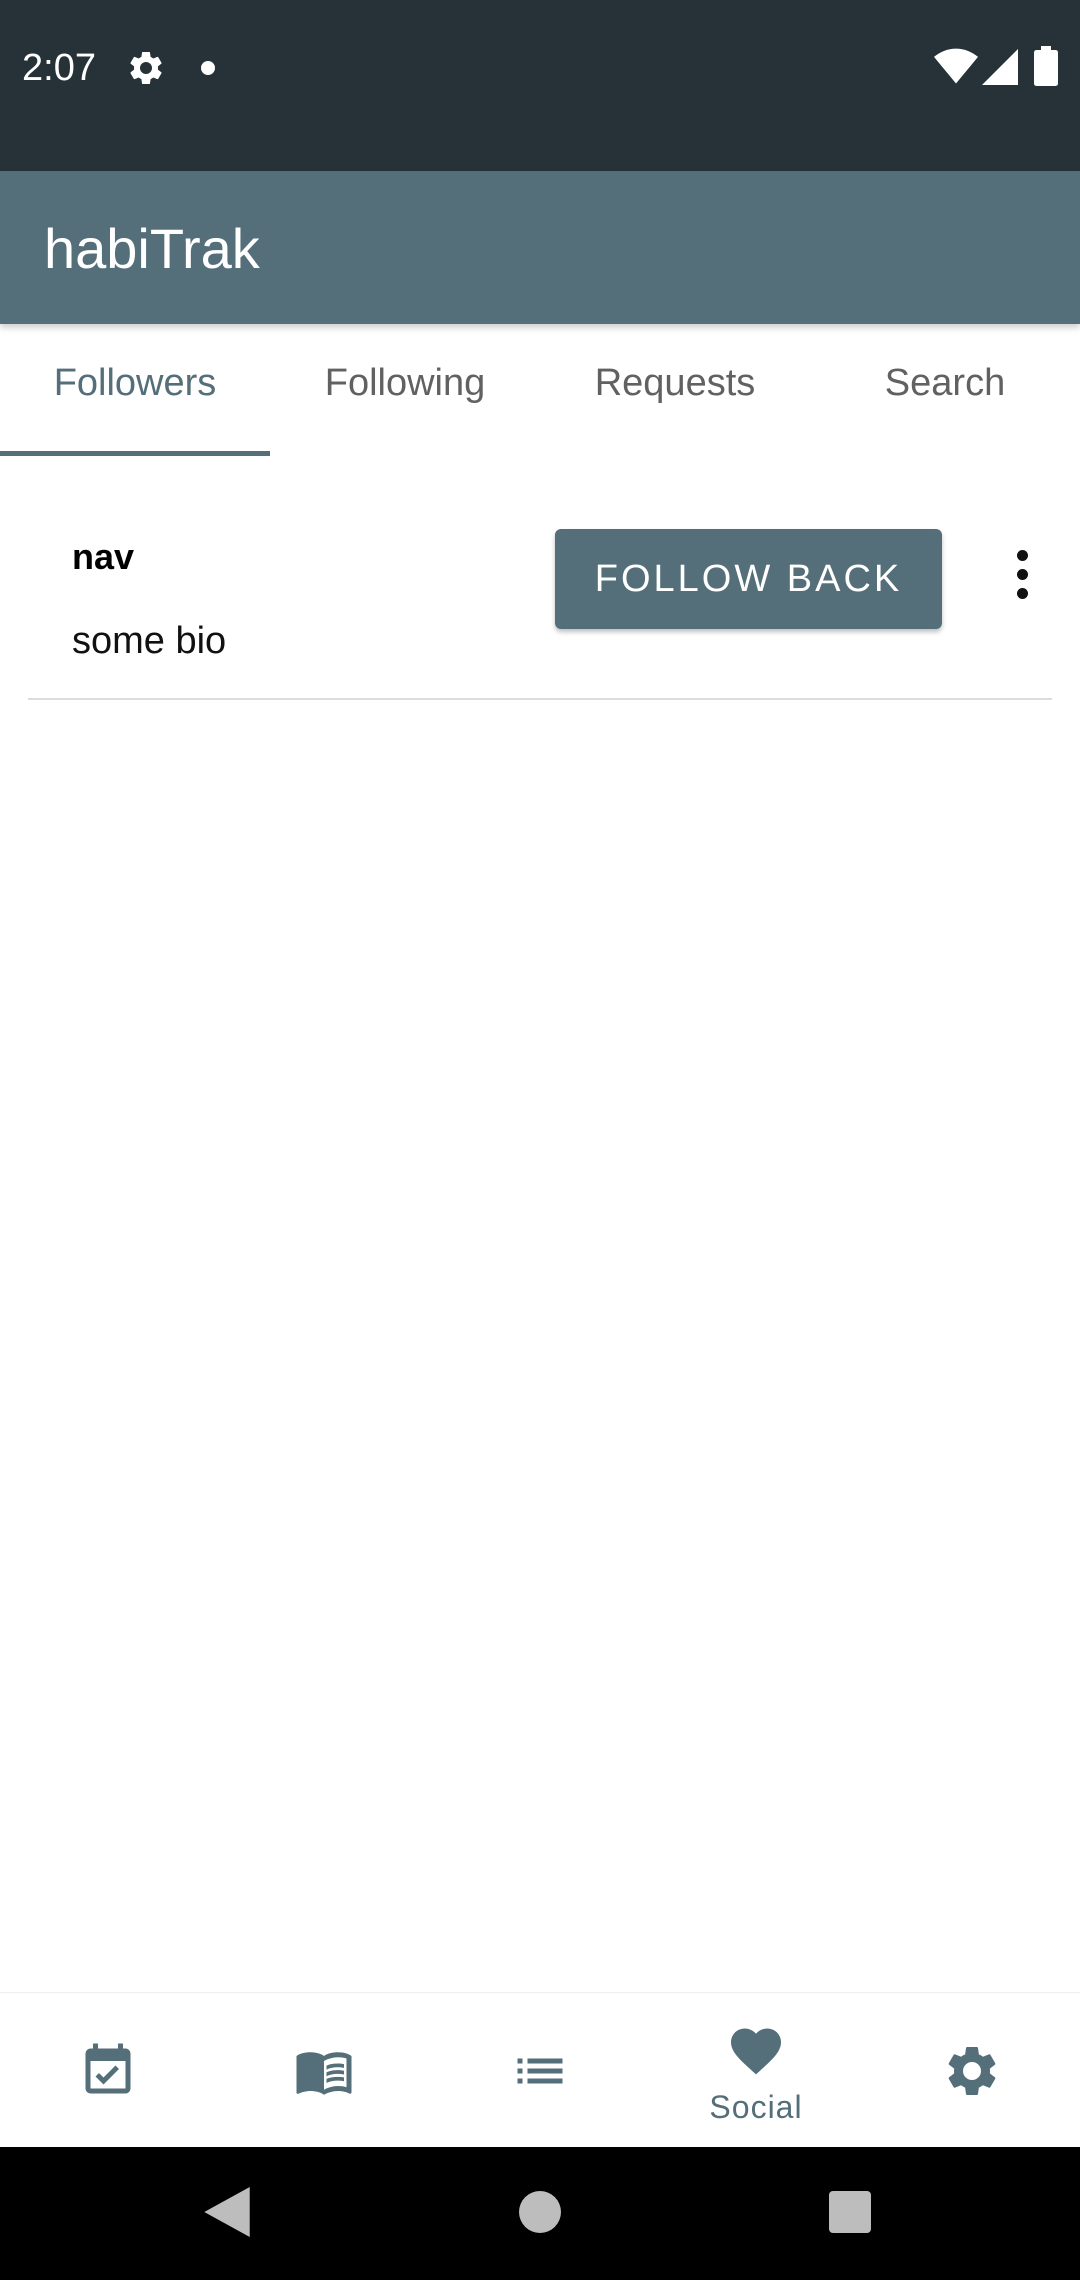 This screenshot has width=1080, height=2280. Describe the element at coordinates (1000, 67) in the screenshot. I see `signal-icon` at that location.